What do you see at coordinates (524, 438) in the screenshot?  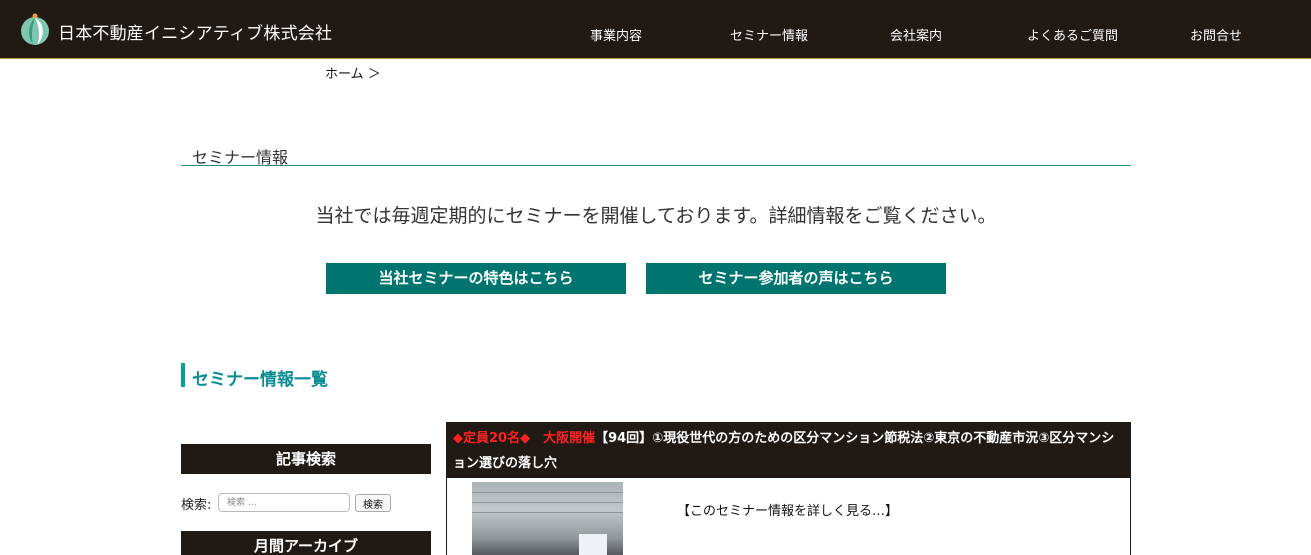 I see `post-badge: ◆定員20名◆ 大阪開催` at bounding box center [524, 438].